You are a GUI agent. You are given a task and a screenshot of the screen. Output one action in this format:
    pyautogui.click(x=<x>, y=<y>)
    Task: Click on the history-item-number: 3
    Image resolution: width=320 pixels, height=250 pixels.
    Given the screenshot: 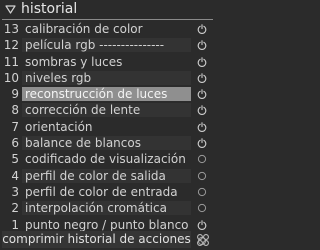 What is the action you would take?
    pyautogui.click(x=15, y=191)
    